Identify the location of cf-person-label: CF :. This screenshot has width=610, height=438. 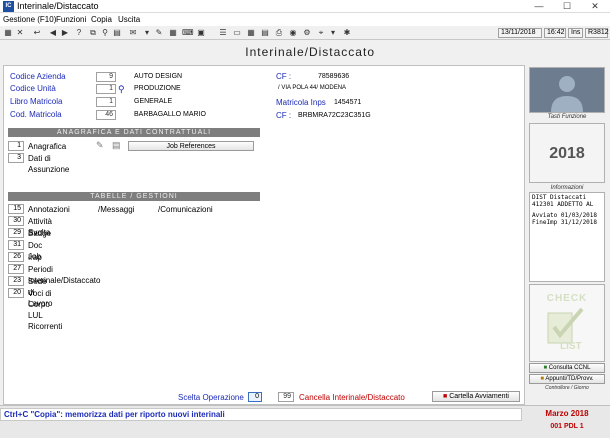
(284, 115).